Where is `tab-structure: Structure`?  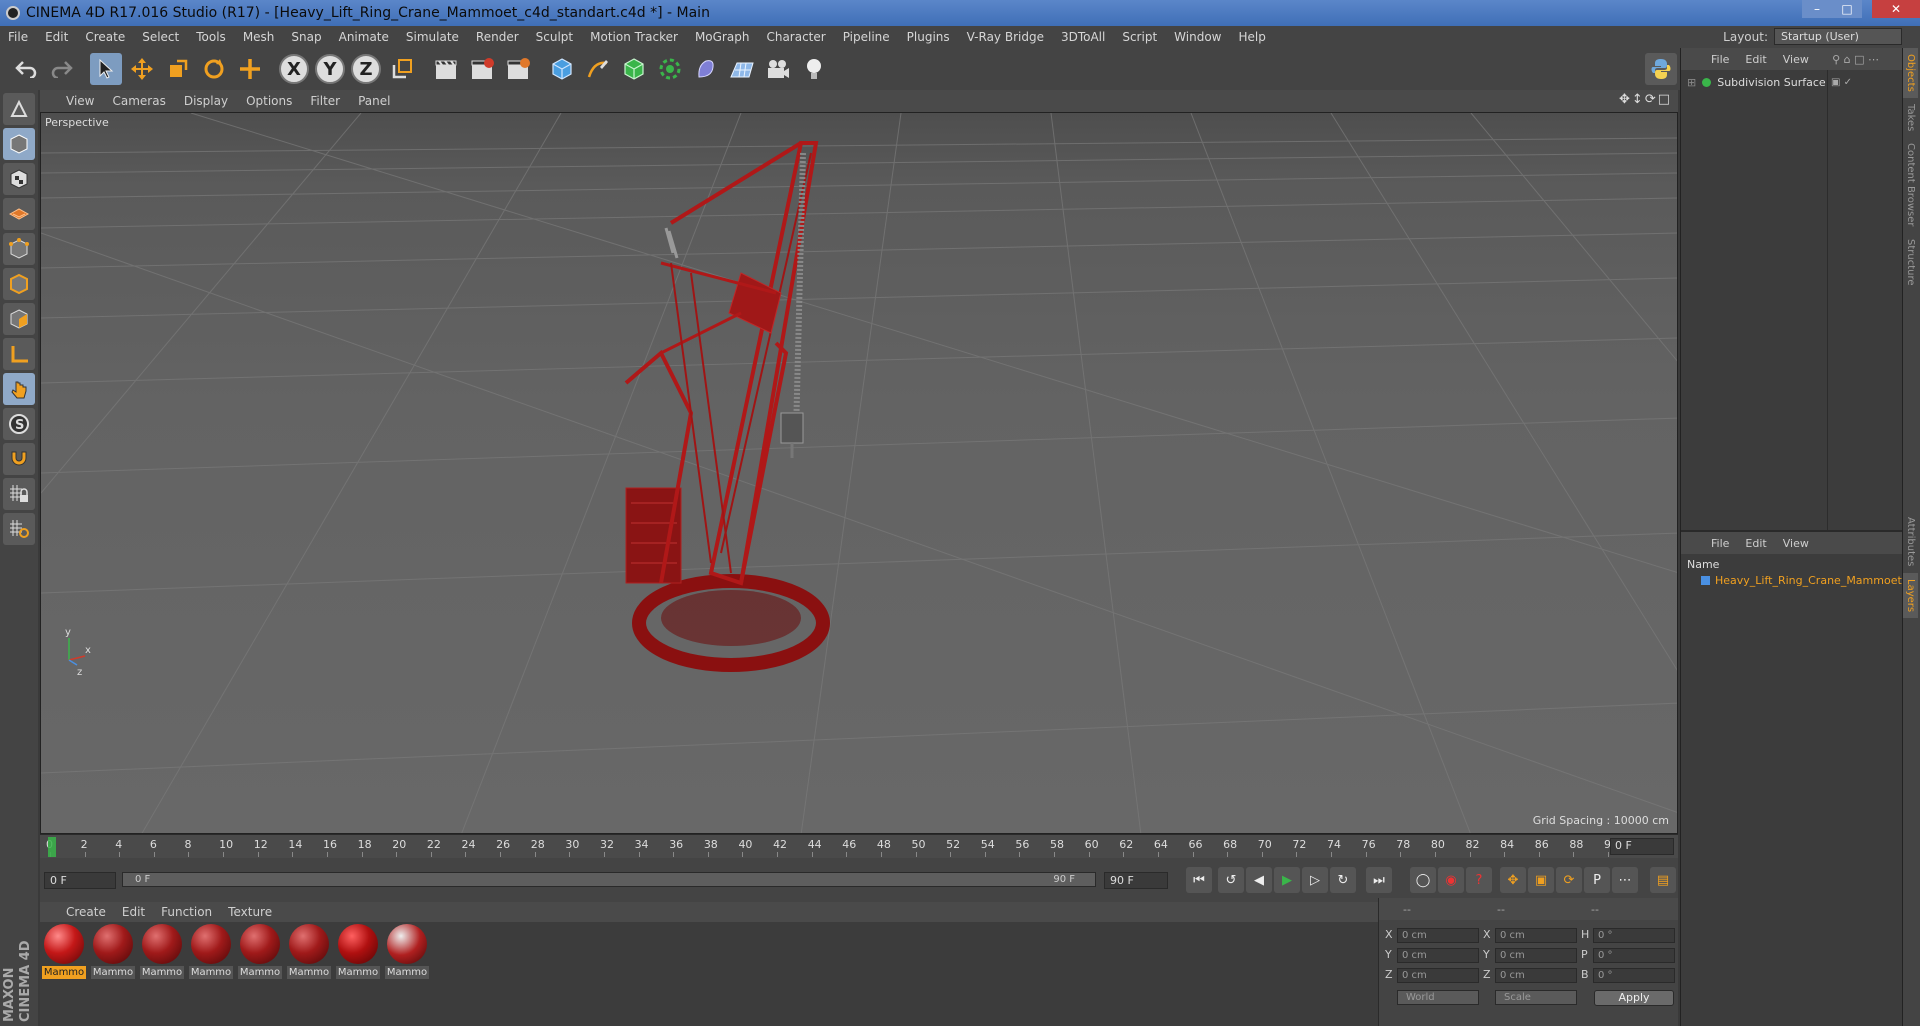
tab-structure: Structure is located at coordinates (1910, 262).